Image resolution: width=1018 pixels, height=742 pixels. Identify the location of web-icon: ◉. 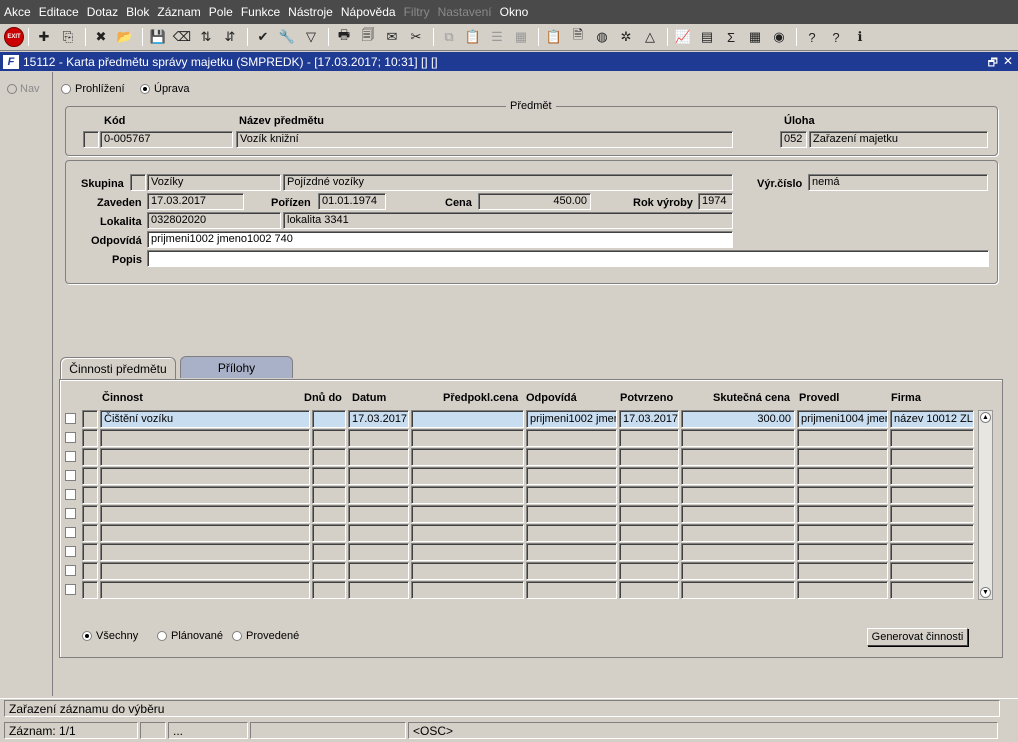
(779, 37).